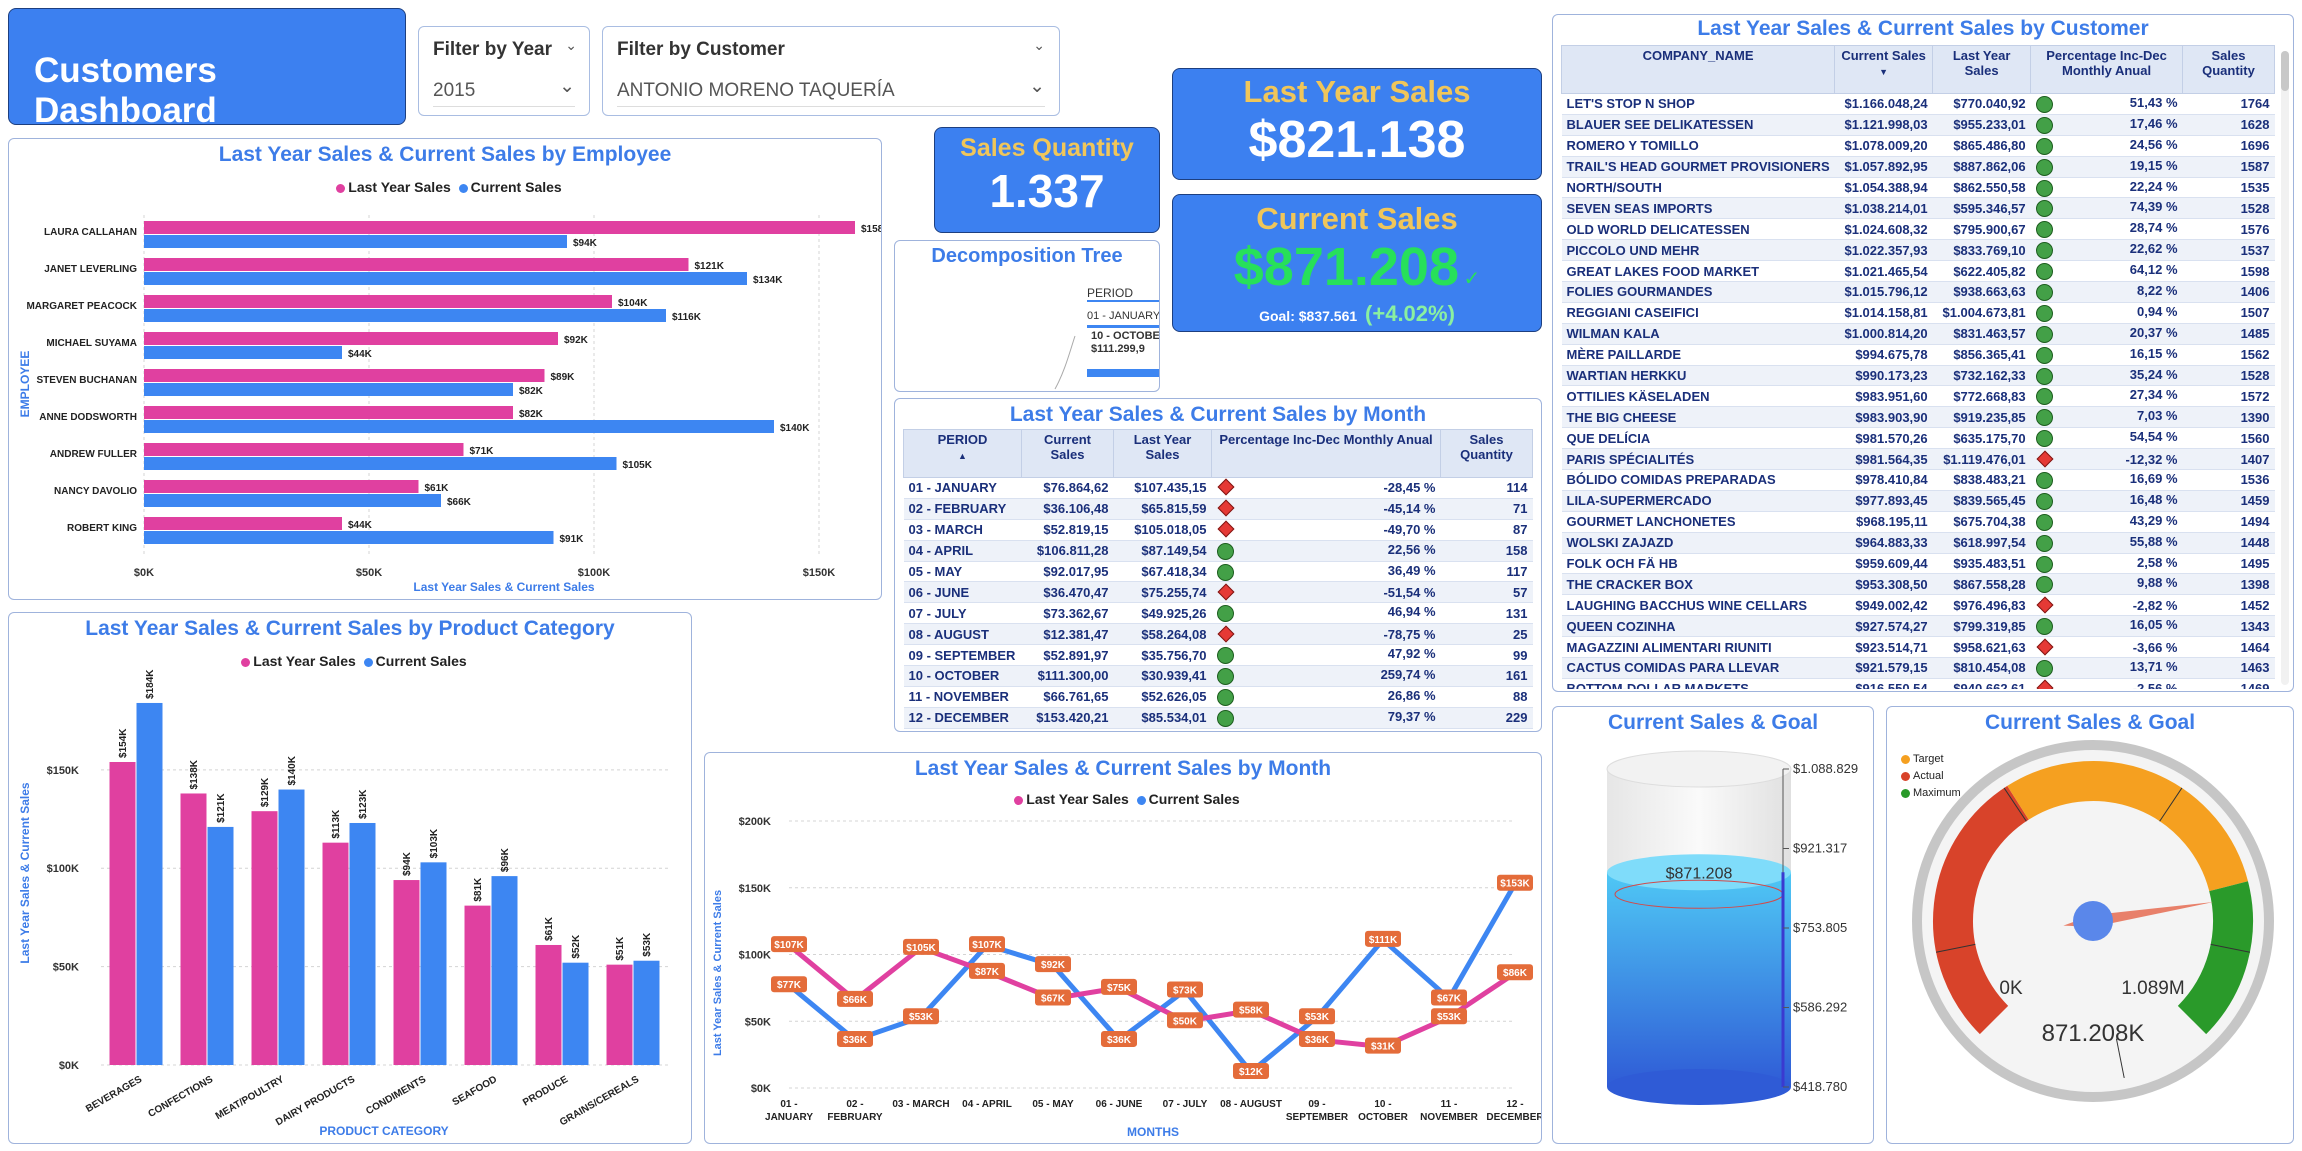 The image size is (2302, 1151). Describe the element at coordinates (2285, 368) in the screenshot. I see `vertical-scrollbar` at that location.